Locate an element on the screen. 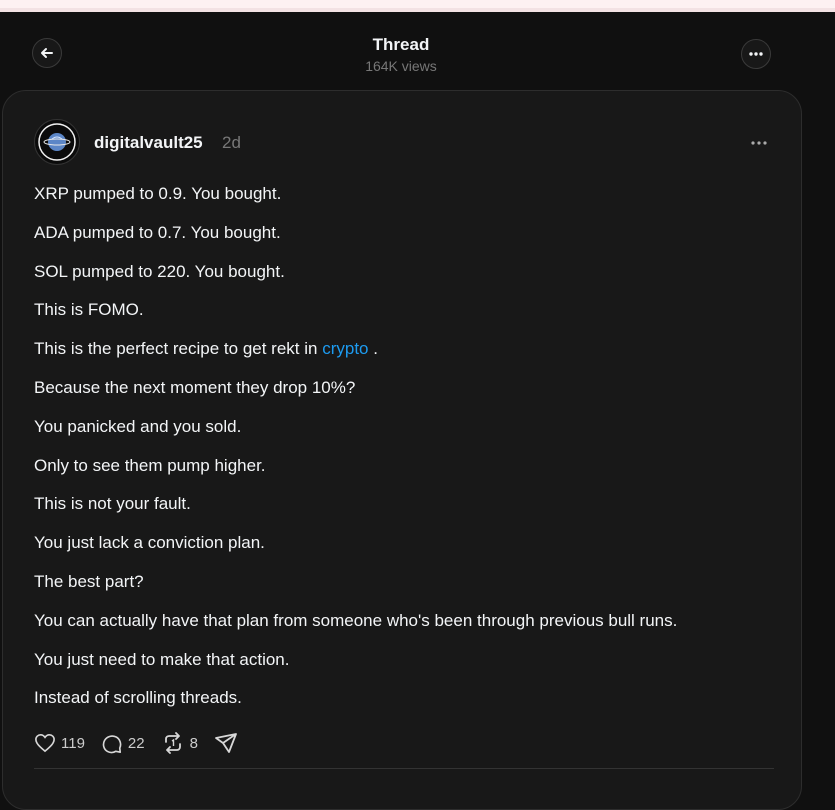 The height and width of the screenshot is (810, 835). post-username: digitalvault25 is located at coordinates (148, 143).